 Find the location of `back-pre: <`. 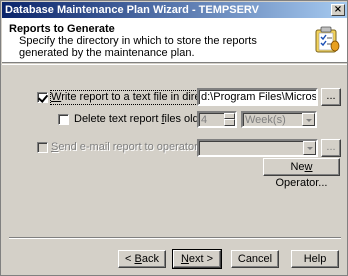

back-pre: < is located at coordinates (130, 259).